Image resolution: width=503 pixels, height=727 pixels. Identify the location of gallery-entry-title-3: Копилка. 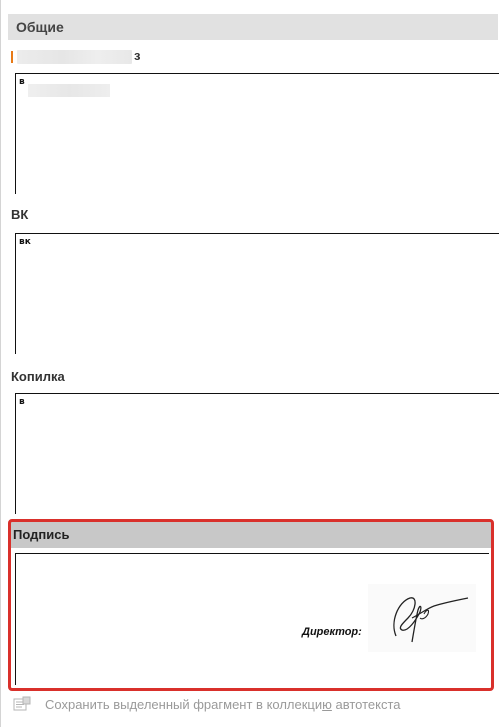
(38, 377).